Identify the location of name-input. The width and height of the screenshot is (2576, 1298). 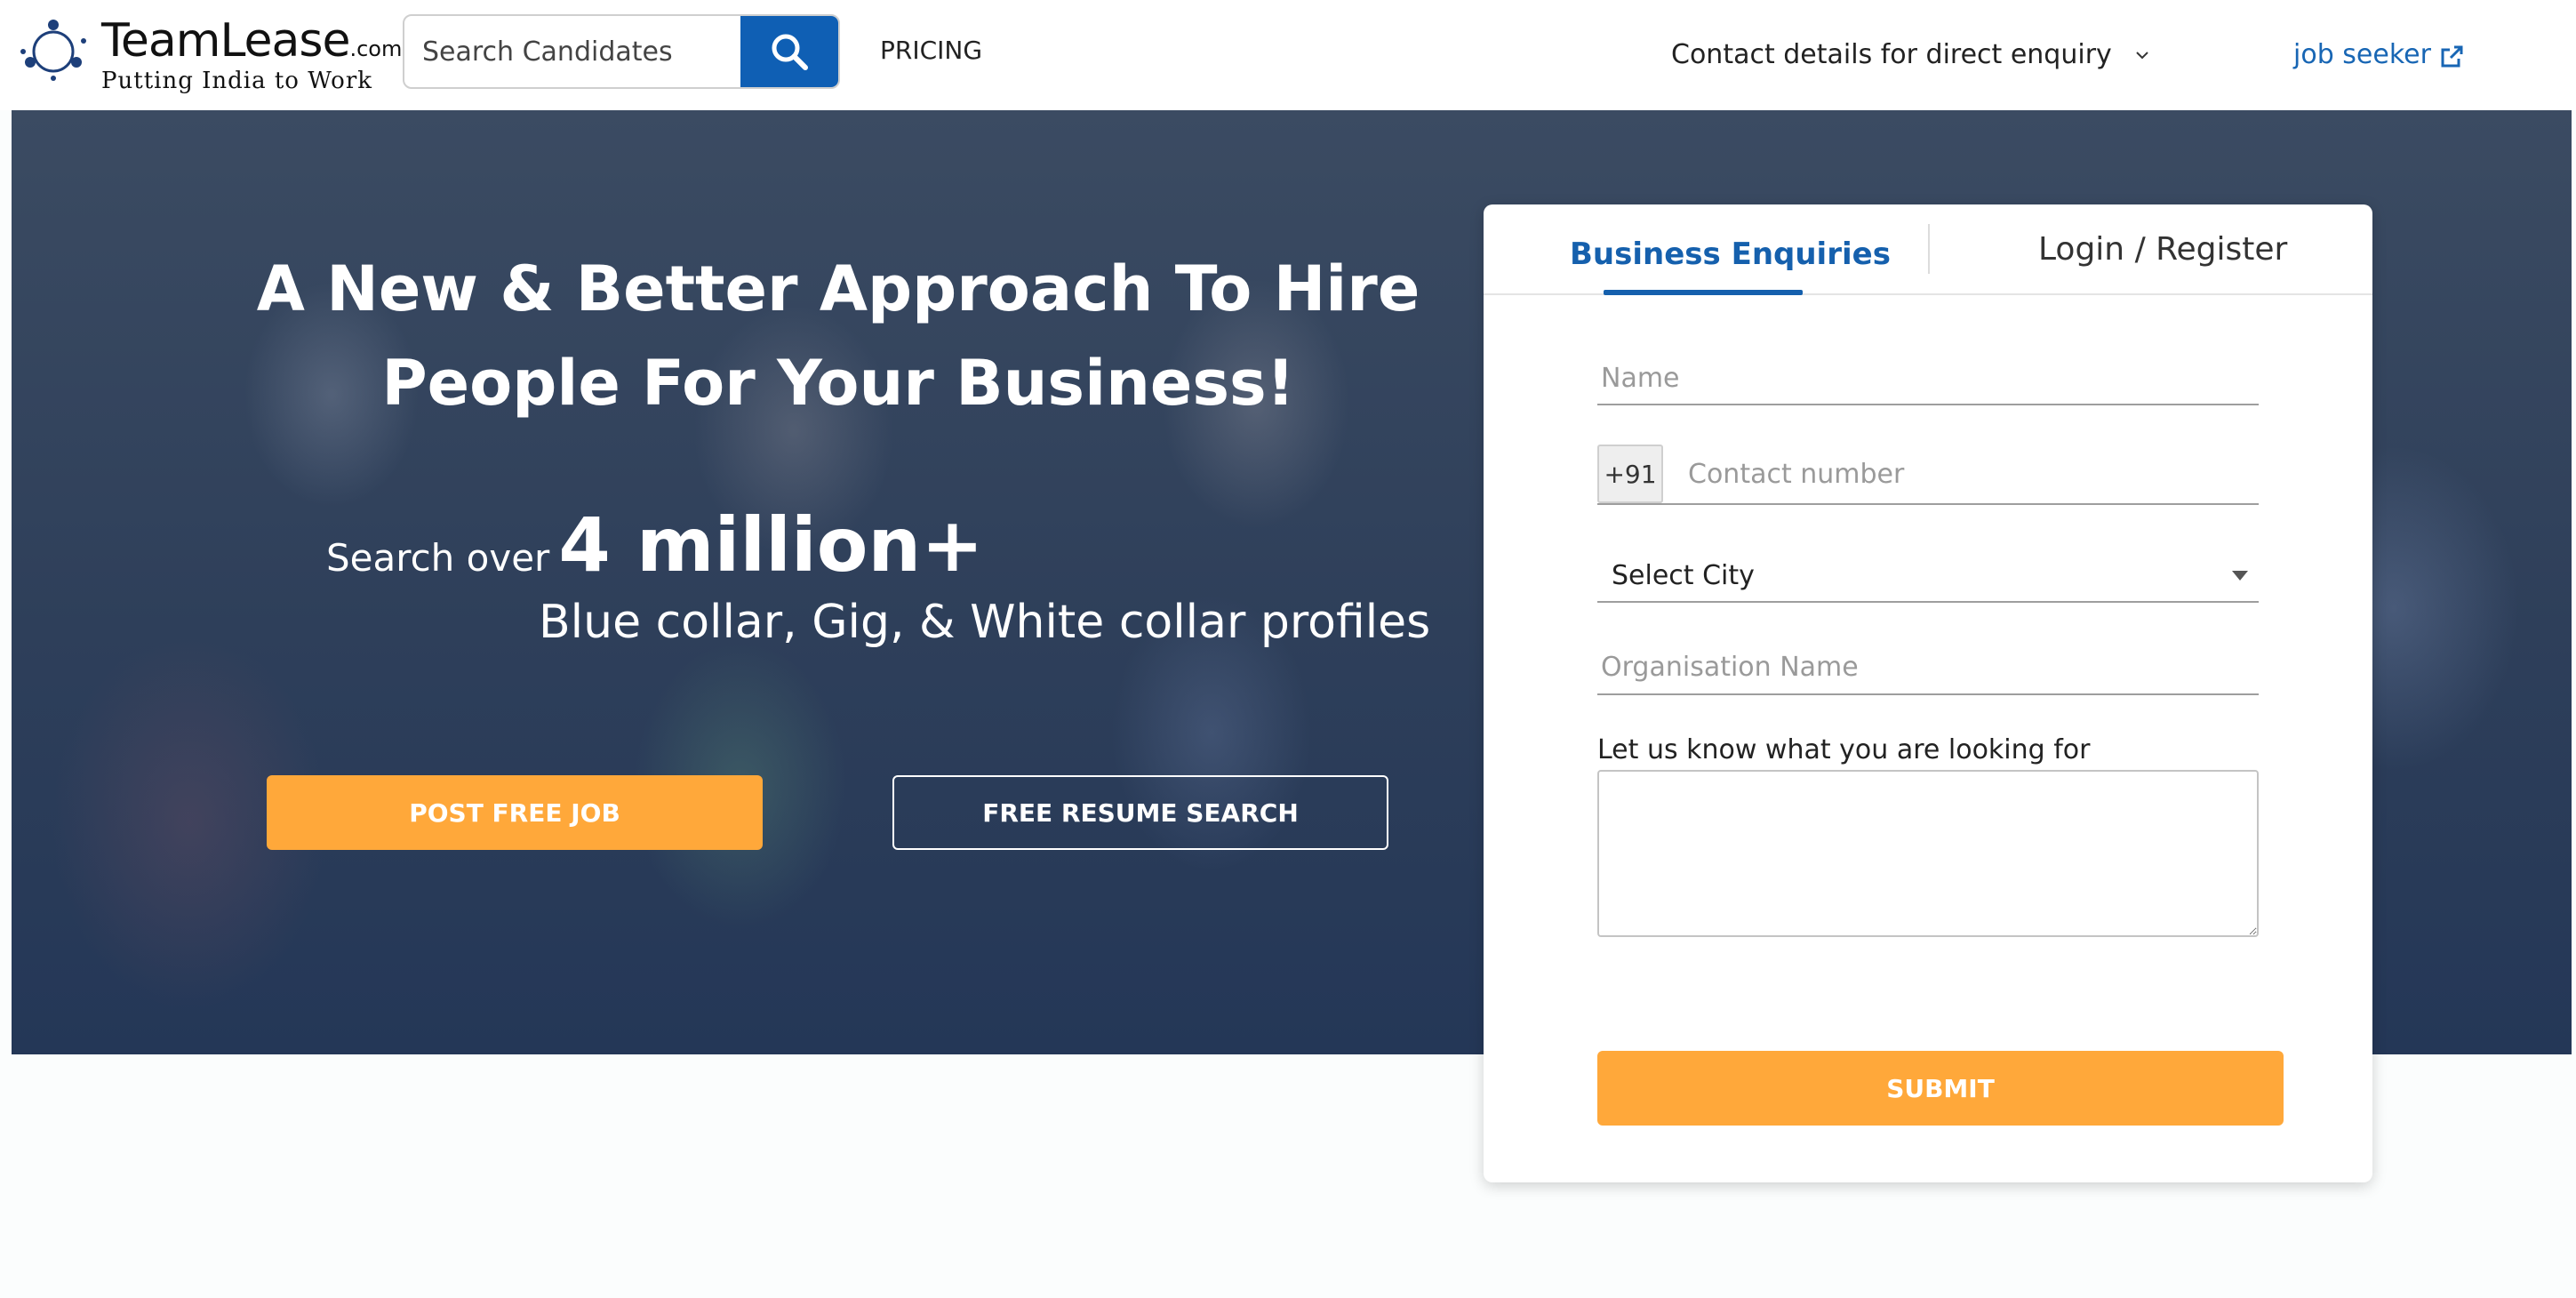
(1928, 378).